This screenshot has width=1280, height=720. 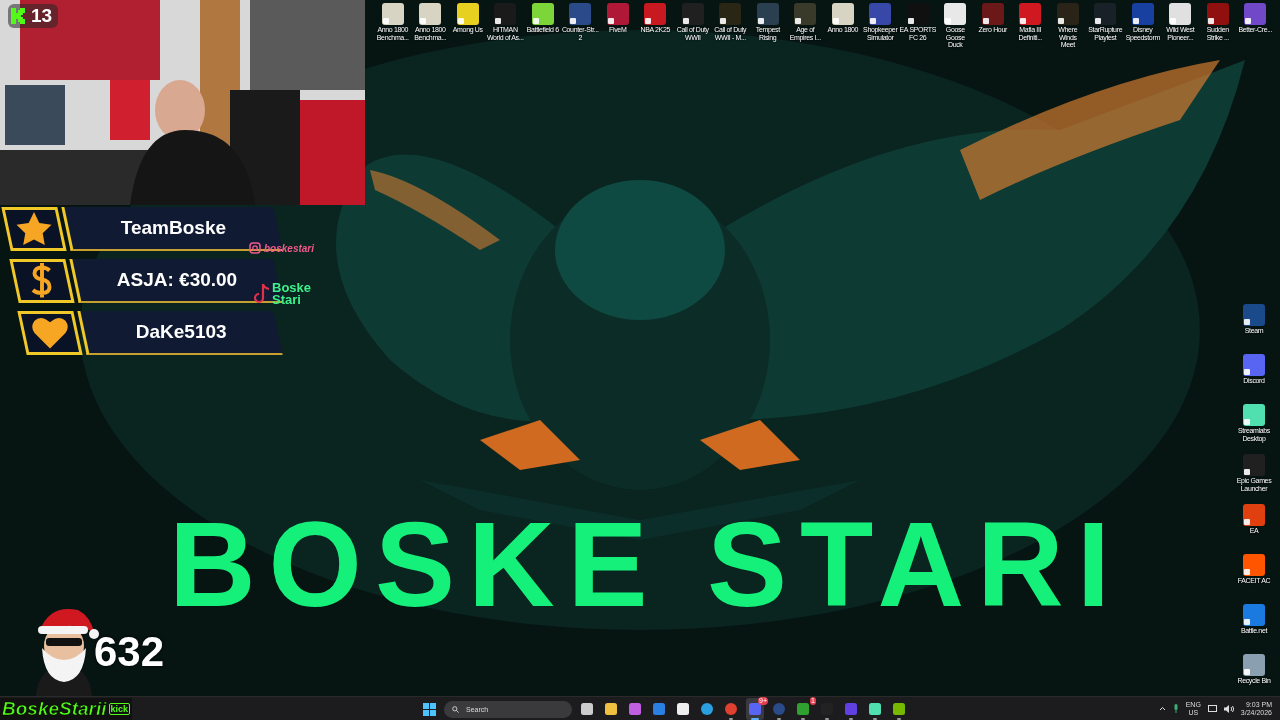 I want to click on channel-name: BoskeStarii, so click(x=54, y=709).